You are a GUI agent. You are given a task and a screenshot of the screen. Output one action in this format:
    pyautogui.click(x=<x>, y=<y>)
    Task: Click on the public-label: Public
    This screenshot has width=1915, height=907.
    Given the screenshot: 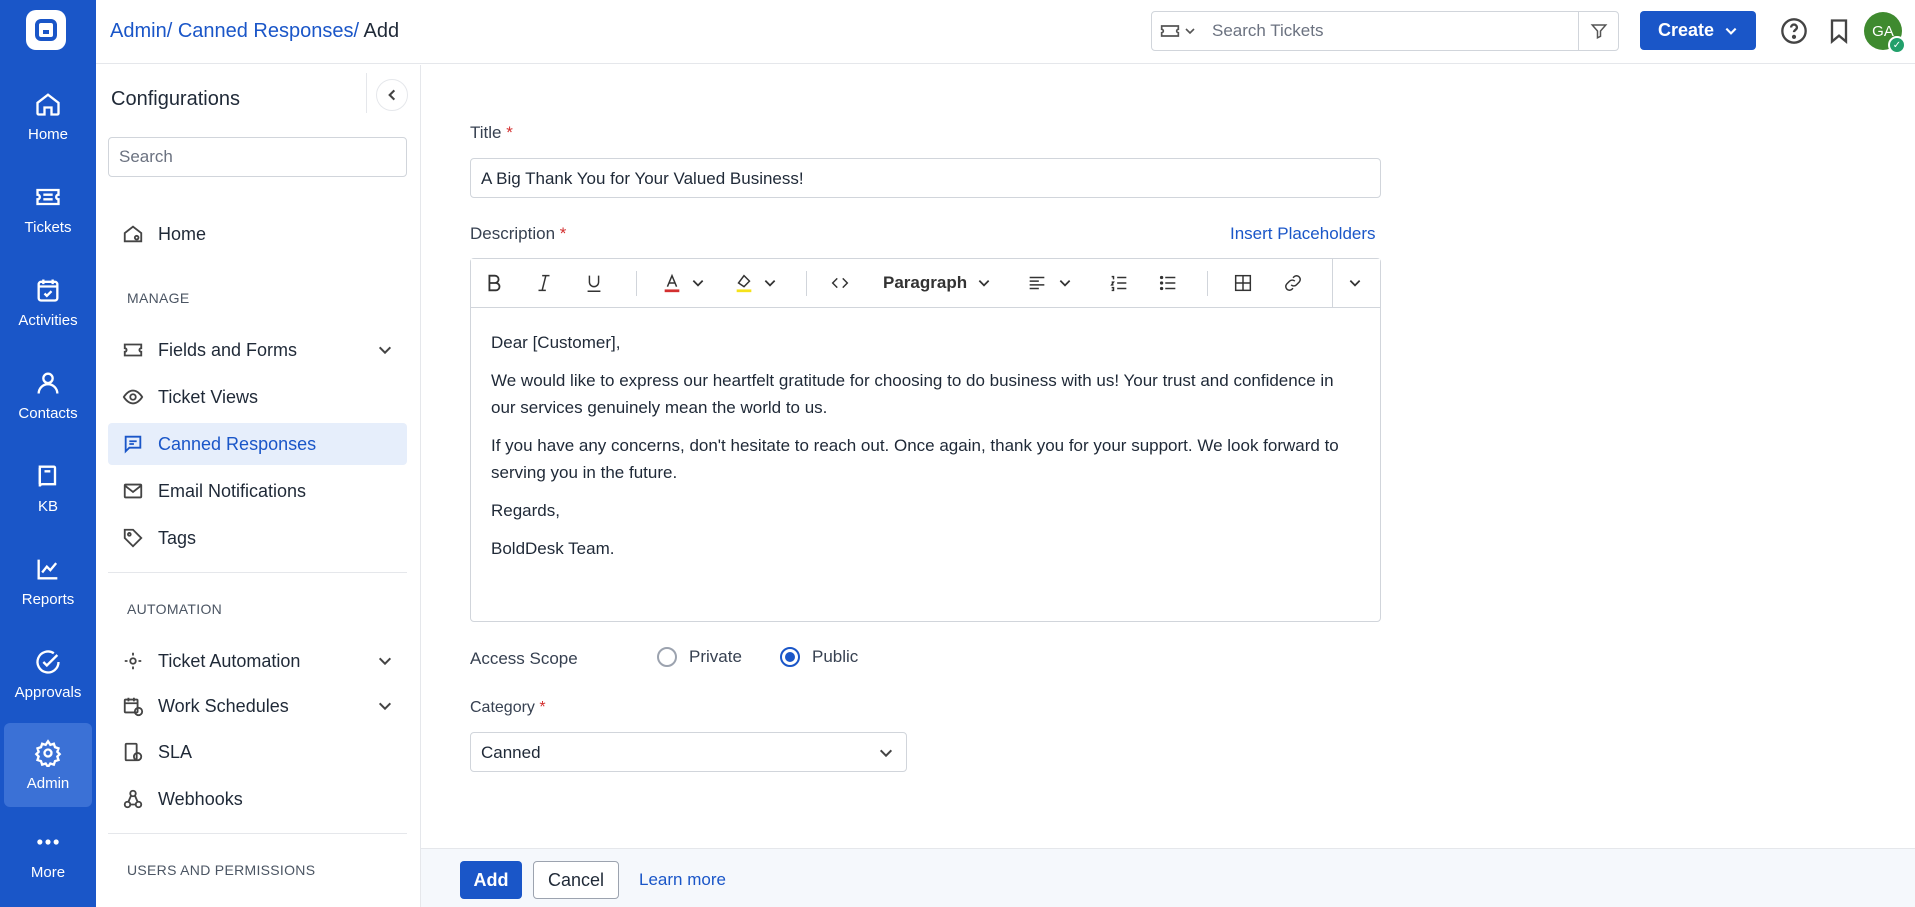 What is the action you would take?
    pyautogui.click(x=835, y=656)
    